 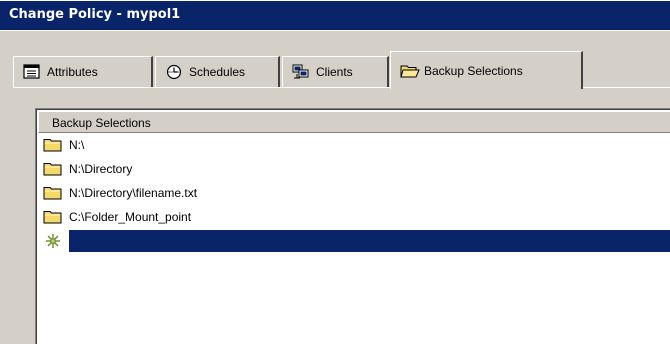 I want to click on list-item-label: N:\Directory, so click(x=101, y=169).